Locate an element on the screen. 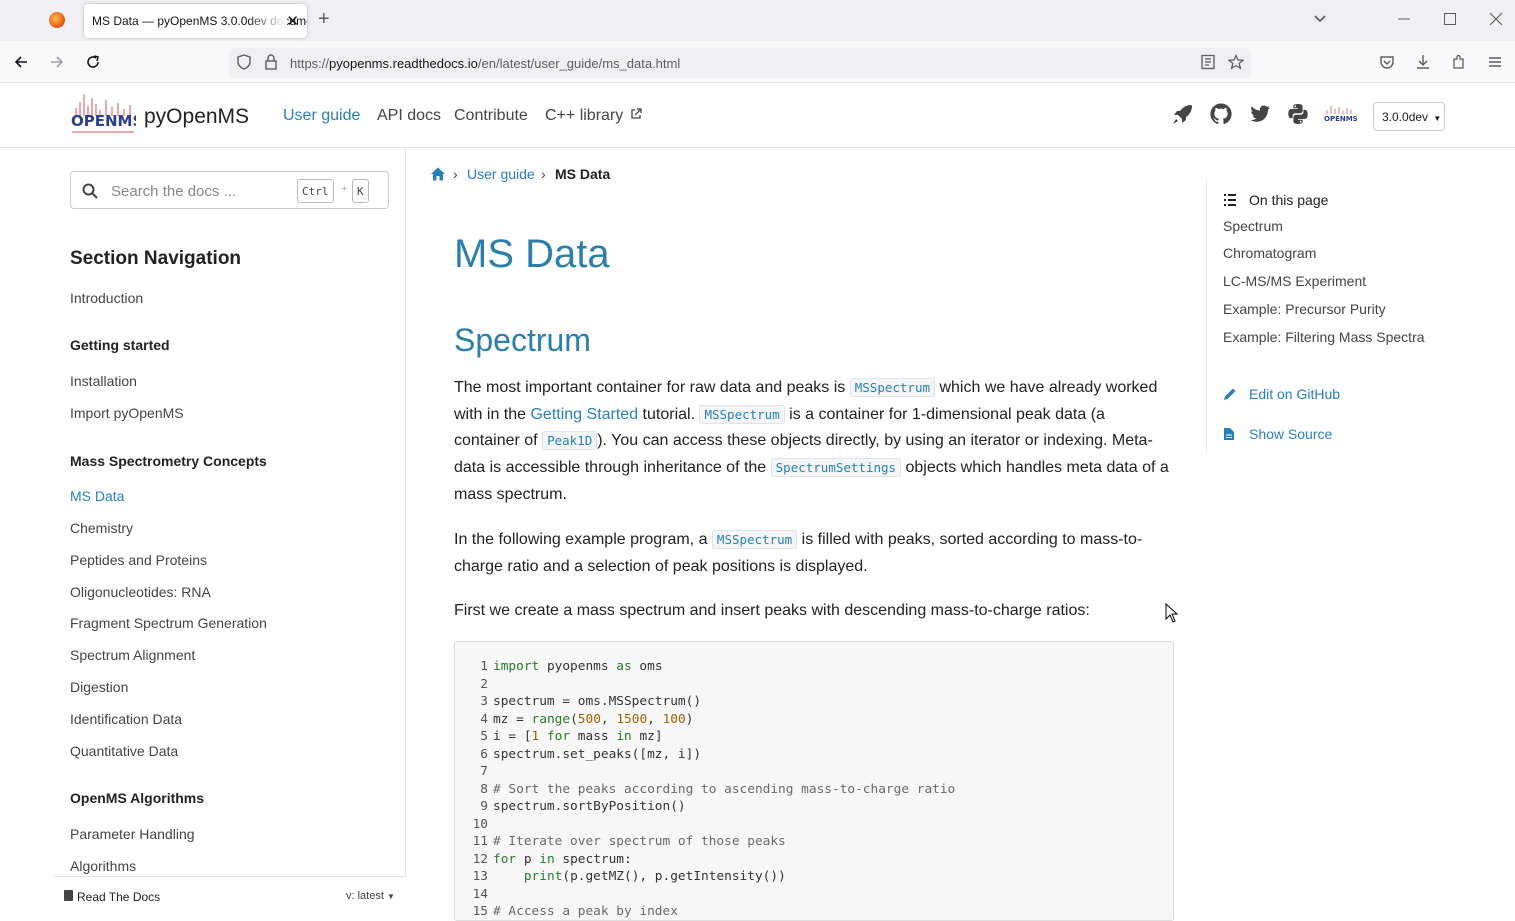  site-brand: pyOpenMS is located at coordinates (196, 117).